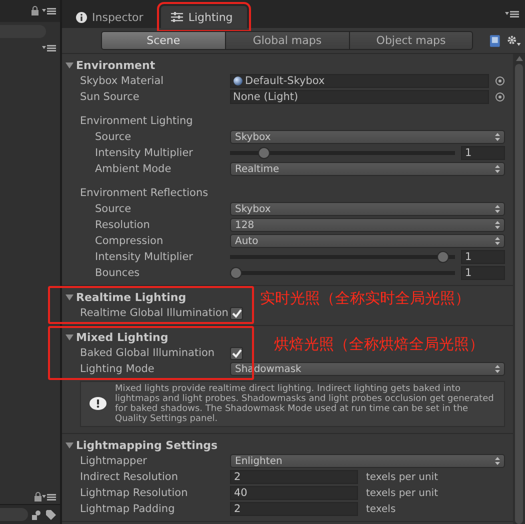 This screenshot has height=524, width=525. Describe the element at coordinates (112, 17) in the screenshot. I see `panel-tab: Inspector` at that location.